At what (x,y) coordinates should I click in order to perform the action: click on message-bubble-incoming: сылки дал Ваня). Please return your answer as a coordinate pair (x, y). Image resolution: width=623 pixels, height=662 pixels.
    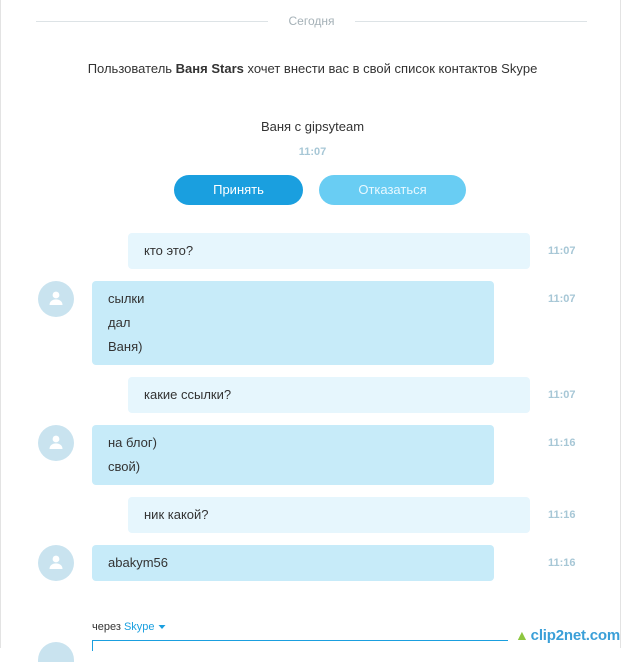
    Looking at the image, I should click on (293, 323).